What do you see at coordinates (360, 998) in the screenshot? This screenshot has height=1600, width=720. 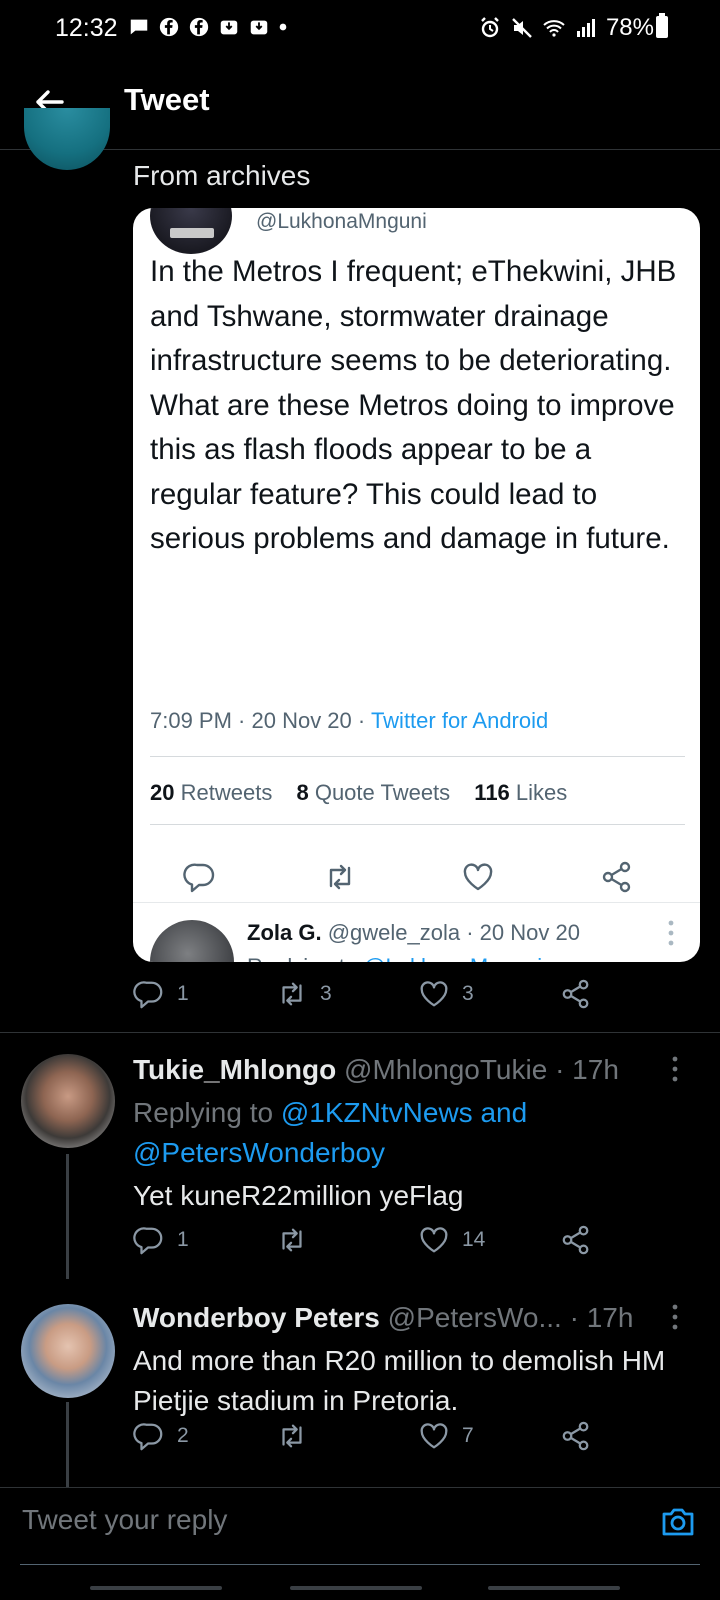 I see `tweet-actions: 1 3 3` at bounding box center [360, 998].